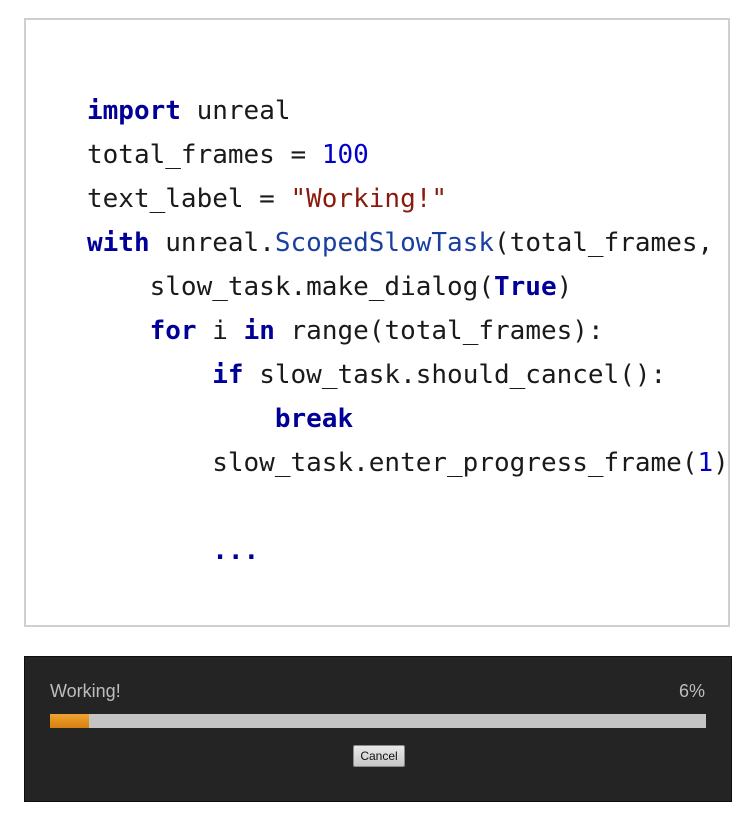 The image size is (756, 815). I want to click on code-line: text_label = "Working!", so click(407, 199).